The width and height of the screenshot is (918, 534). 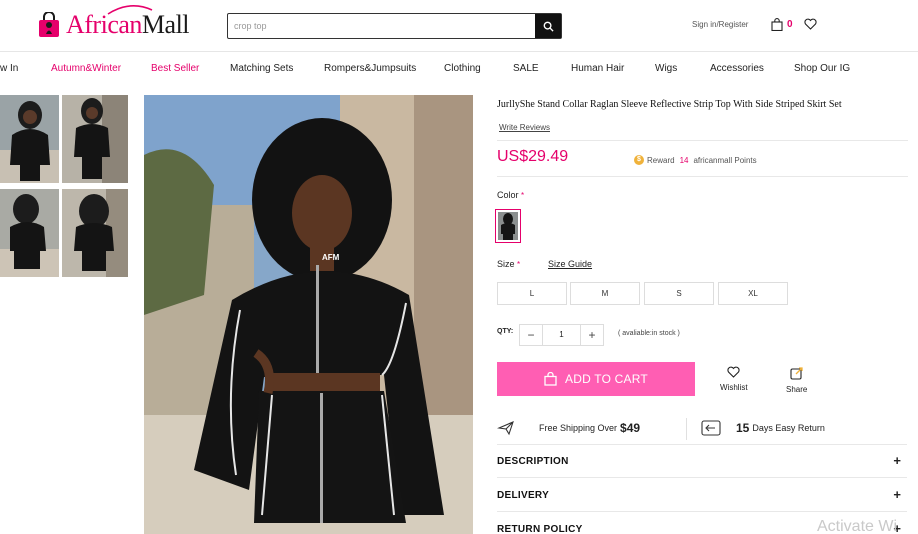 I want to click on cart-count-badge: 0, so click(x=790, y=24).